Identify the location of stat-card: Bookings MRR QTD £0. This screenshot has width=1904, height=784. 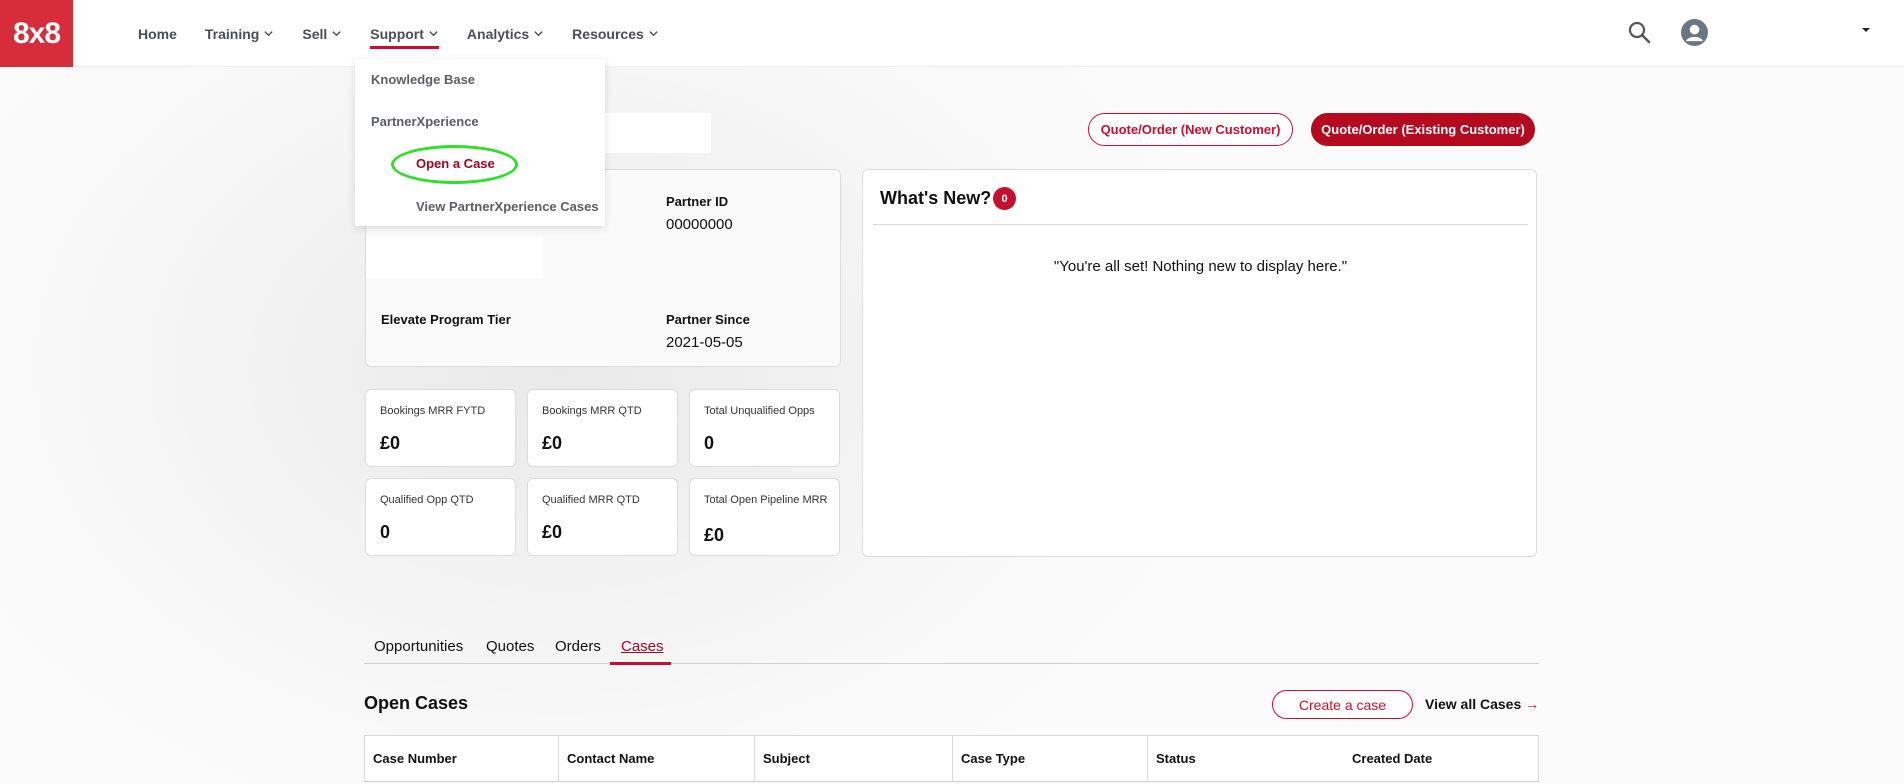
(602, 428).